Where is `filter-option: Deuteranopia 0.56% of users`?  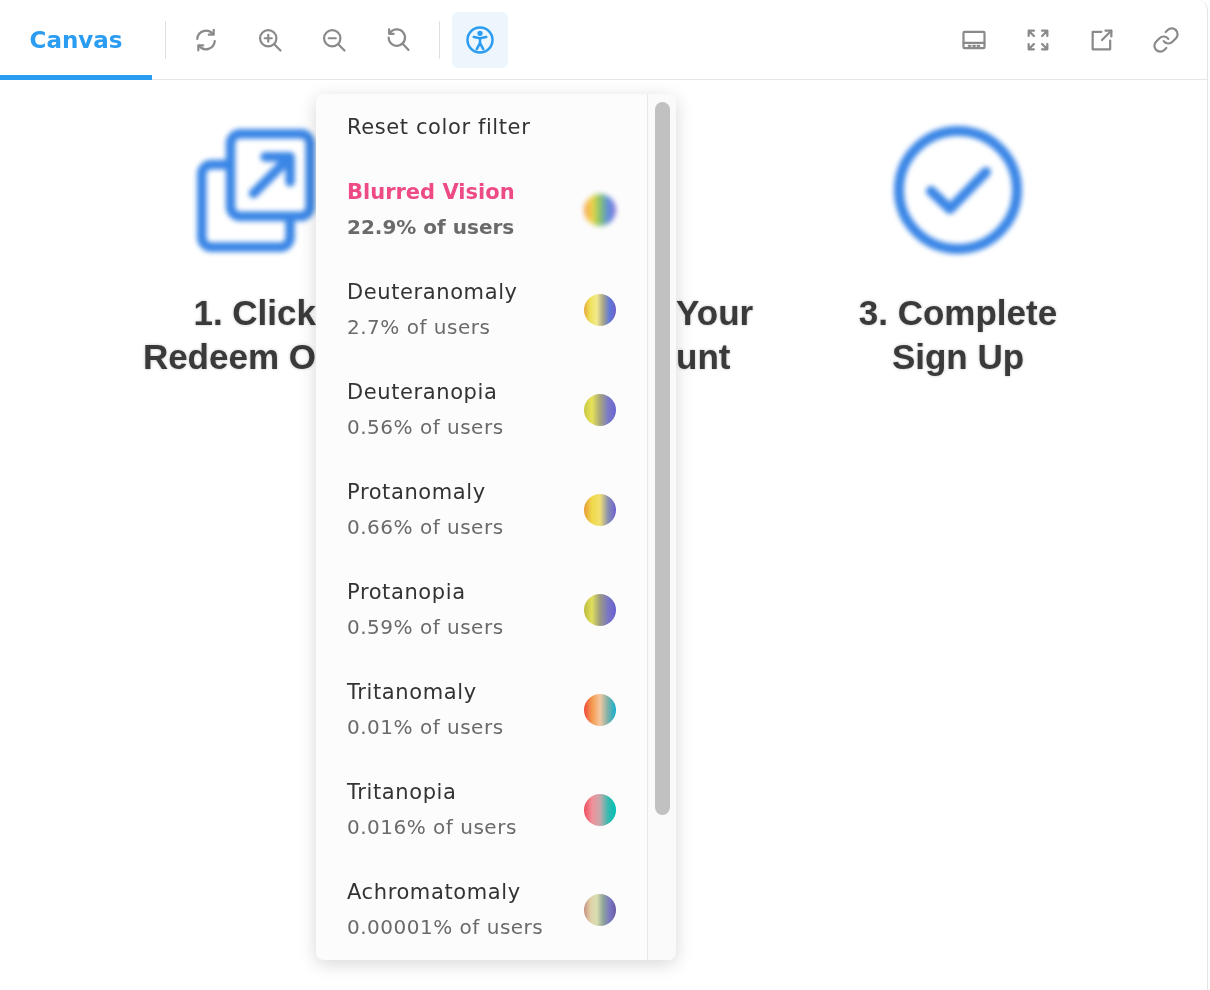 filter-option: Deuteranopia 0.56% of users is located at coordinates (481, 410).